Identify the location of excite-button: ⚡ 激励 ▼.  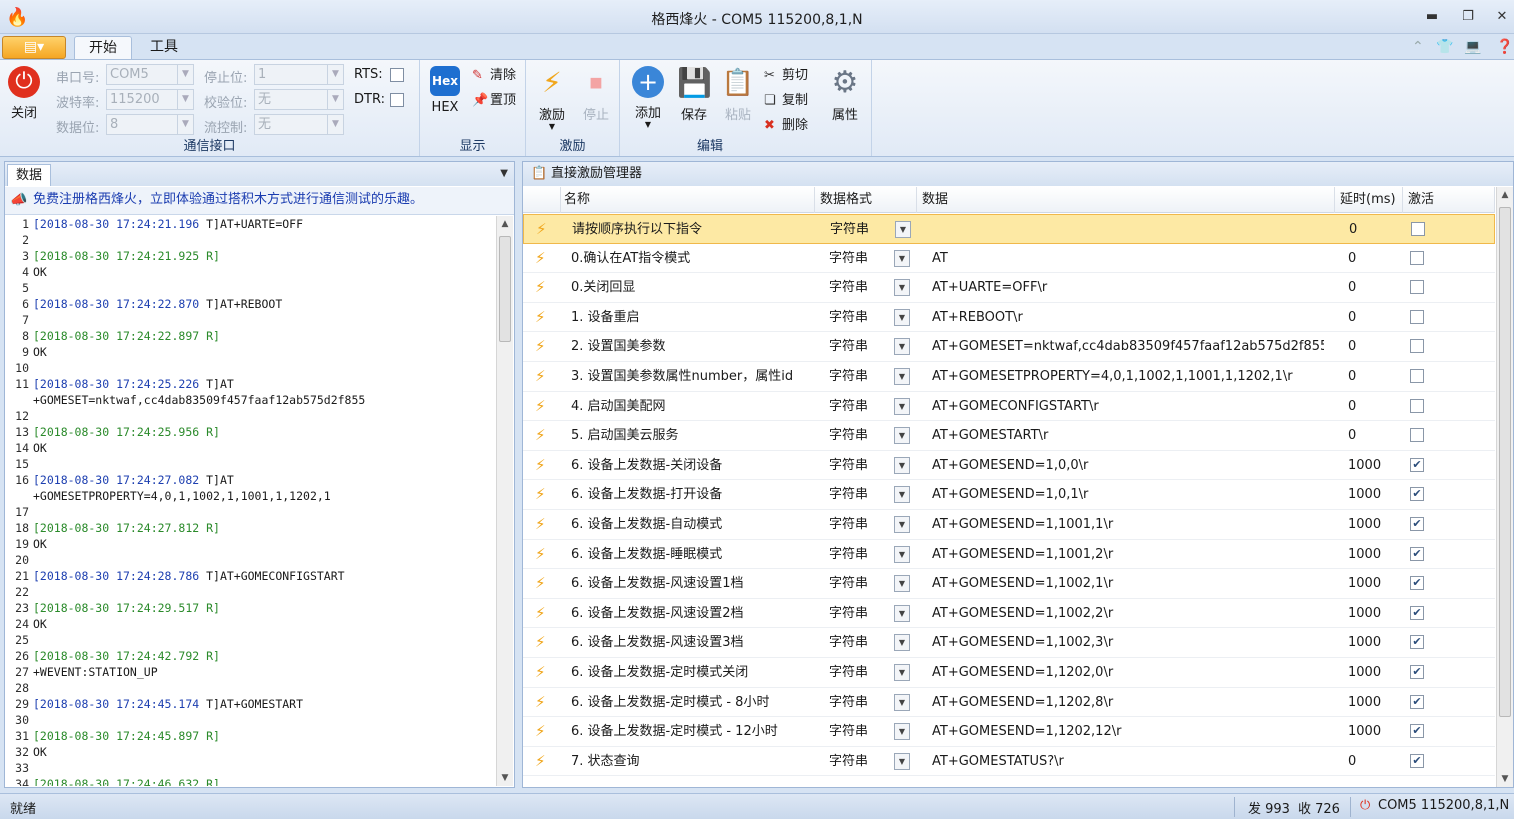
(552, 98).